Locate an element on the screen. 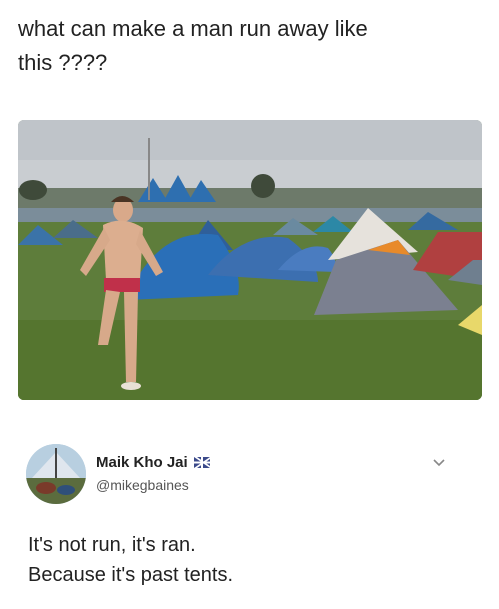 The width and height of the screenshot is (499, 609). caption-line-1: what can make a man run away like is located at coordinates (193, 28).